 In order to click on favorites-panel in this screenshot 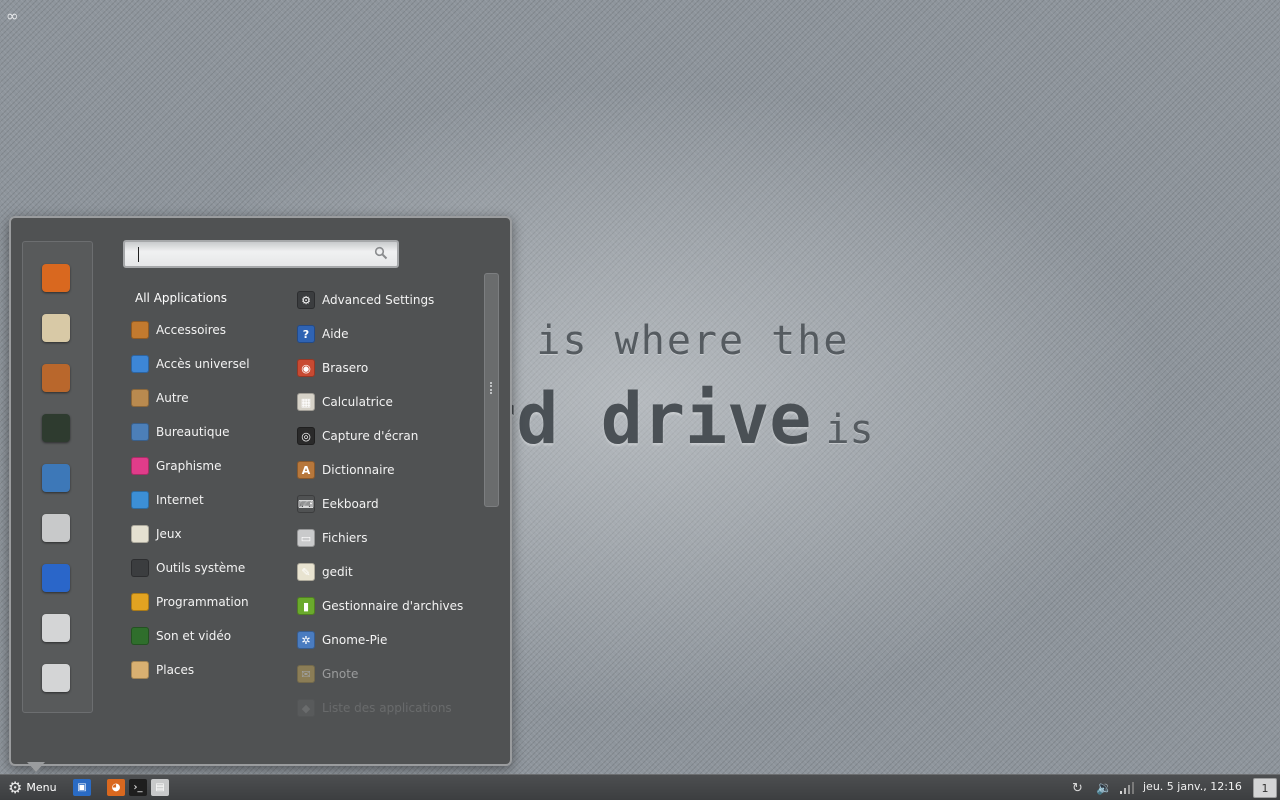, I will do `click(57, 477)`.